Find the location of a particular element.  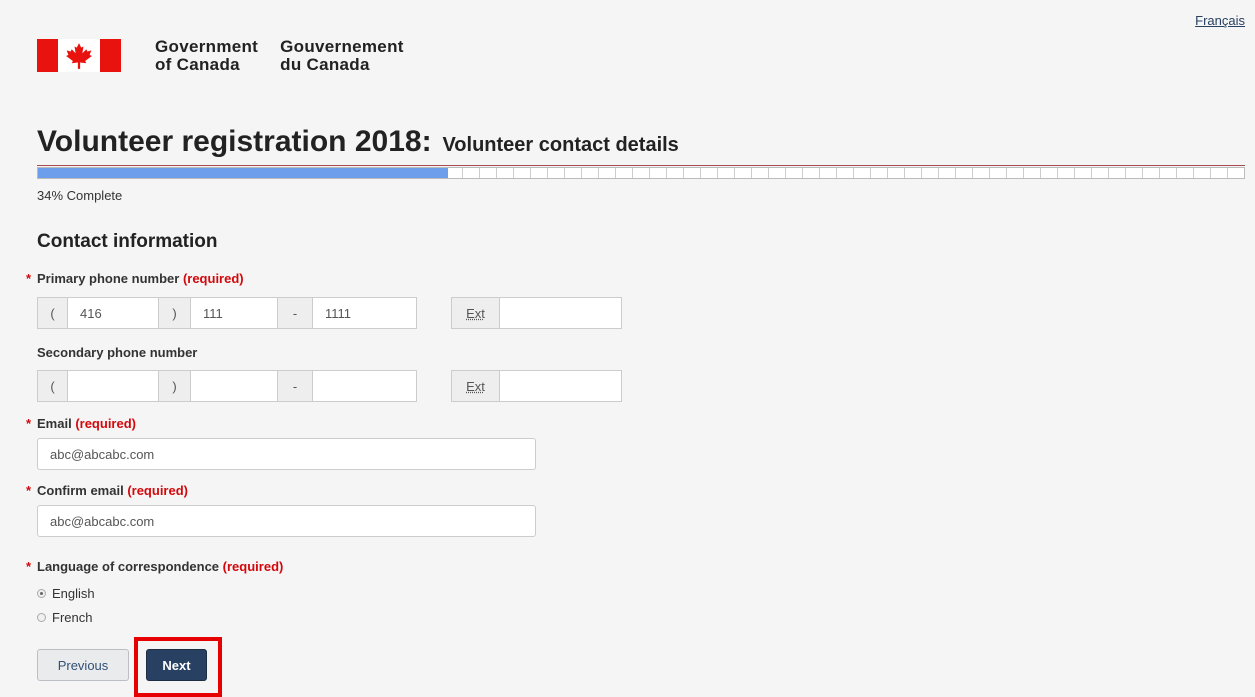

progress-bar-fill is located at coordinates (243, 173).